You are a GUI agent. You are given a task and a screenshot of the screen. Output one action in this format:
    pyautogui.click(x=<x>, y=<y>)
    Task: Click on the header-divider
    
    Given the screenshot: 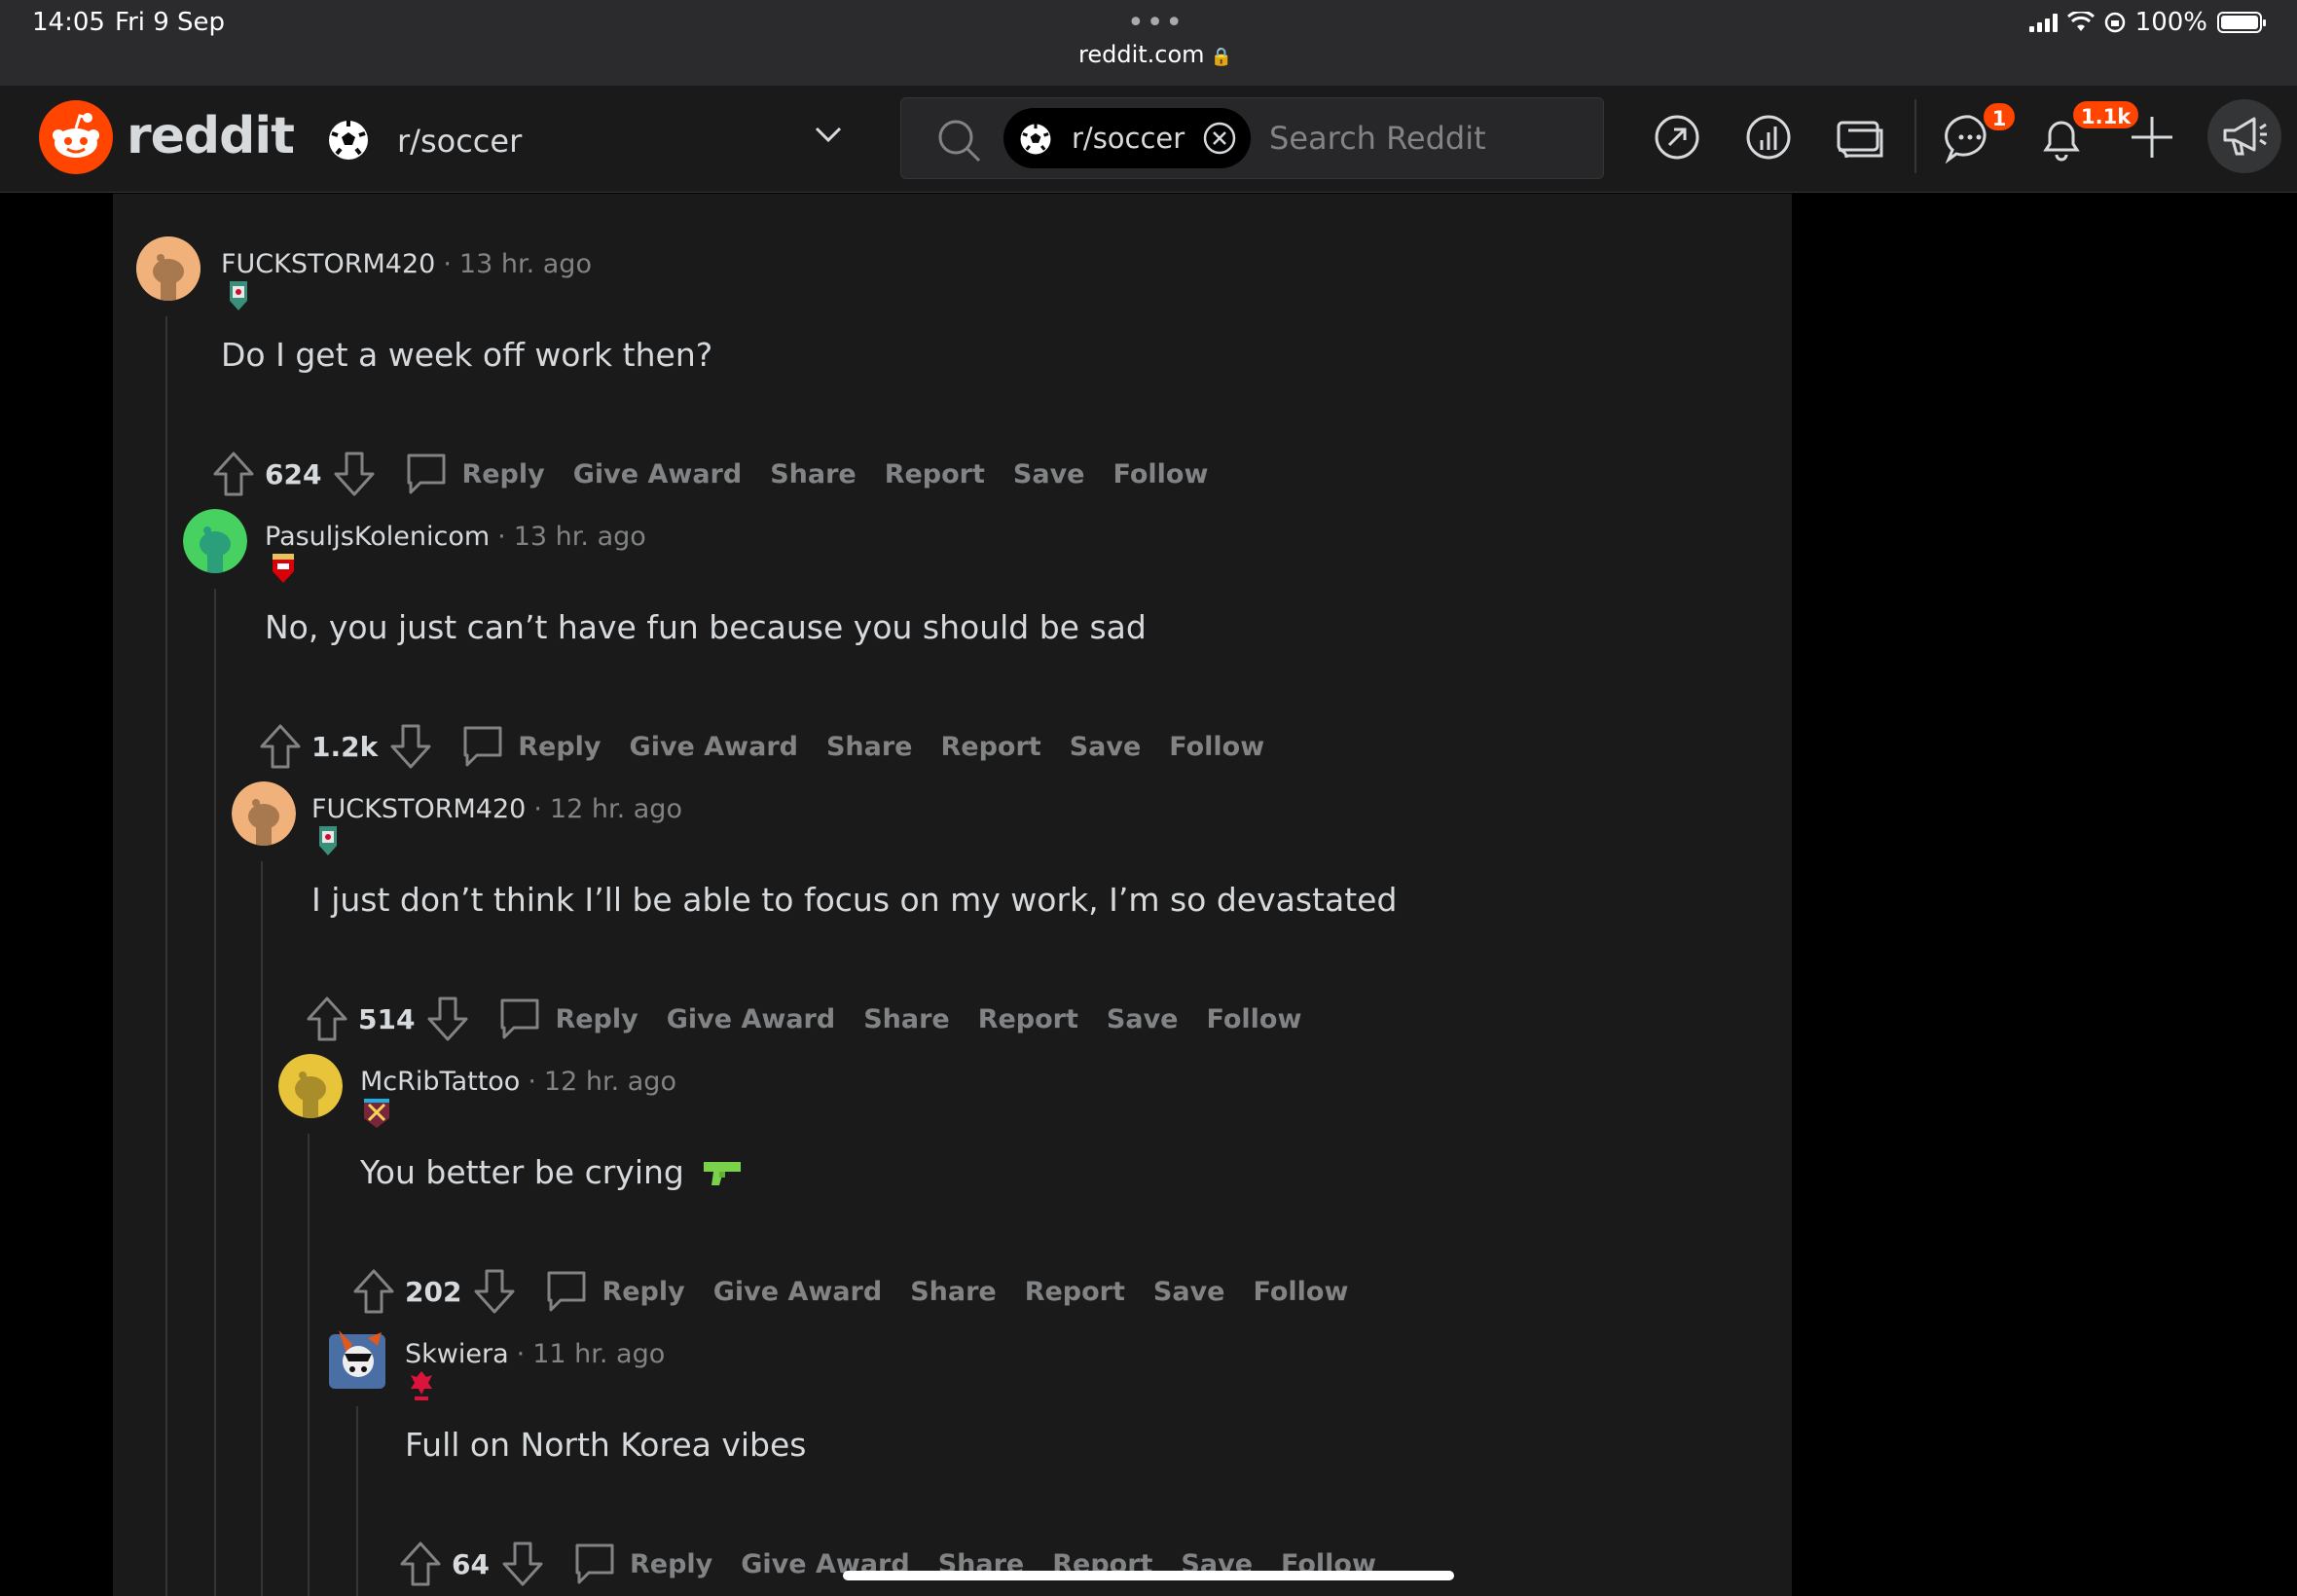 What is the action you would take?
    pyautogui.click(x=1915, y=136)
    